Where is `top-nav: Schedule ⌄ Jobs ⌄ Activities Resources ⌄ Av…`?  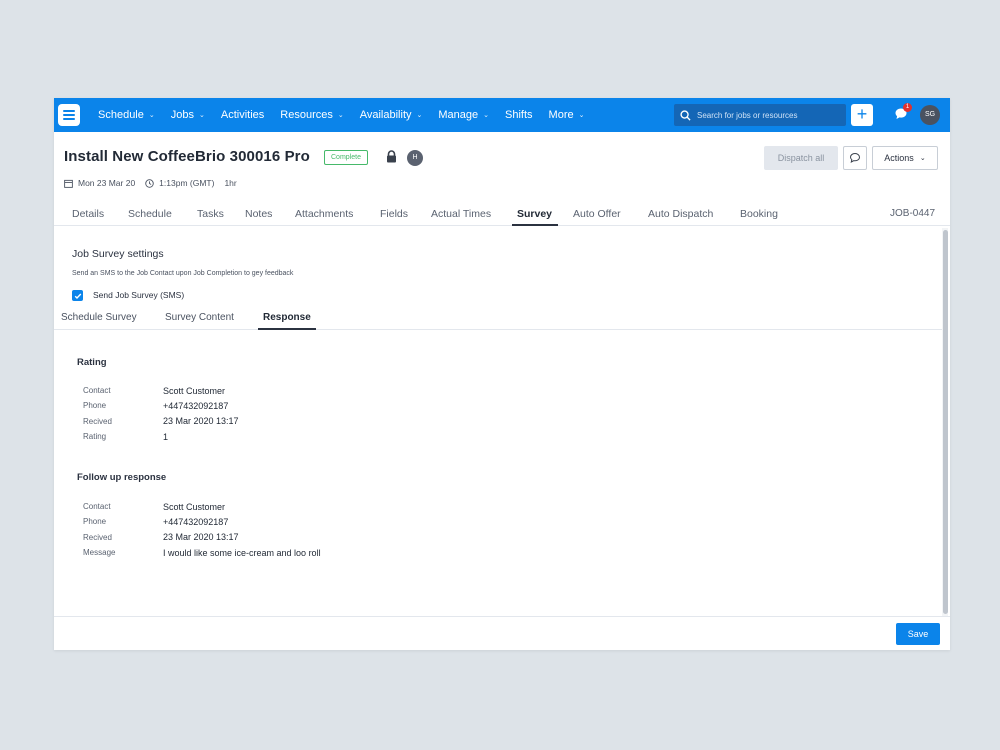 top-nav: Schedule ⌄ Jobs ⌄ Activities Resources ⌄ Av… is located at coordinates (502, 115).